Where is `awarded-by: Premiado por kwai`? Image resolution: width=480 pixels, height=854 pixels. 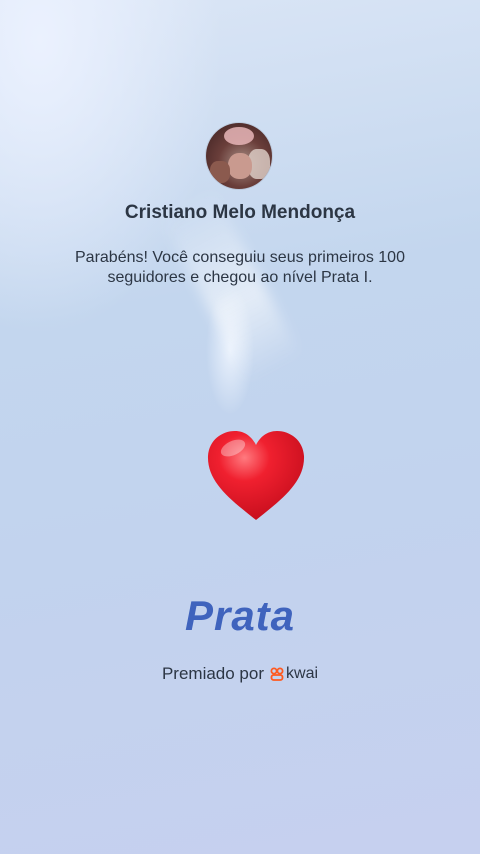
awarded-by: Premiado por kwai is located at coordinates (240, 674).